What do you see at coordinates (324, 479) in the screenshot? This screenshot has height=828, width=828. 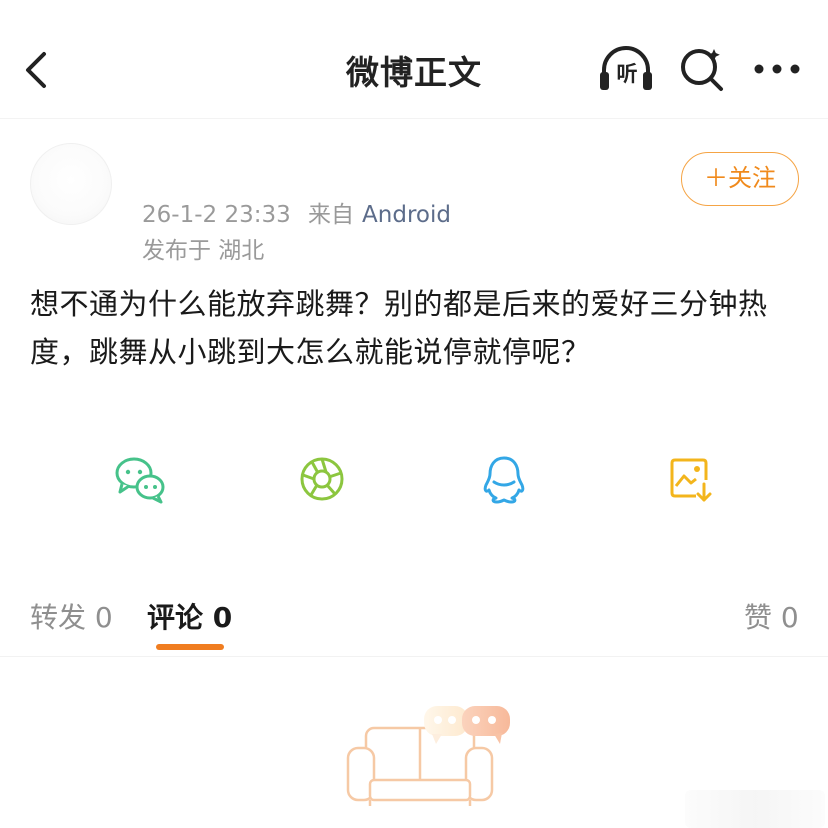 I see `moments-icon` at bounding box center [324, 479].